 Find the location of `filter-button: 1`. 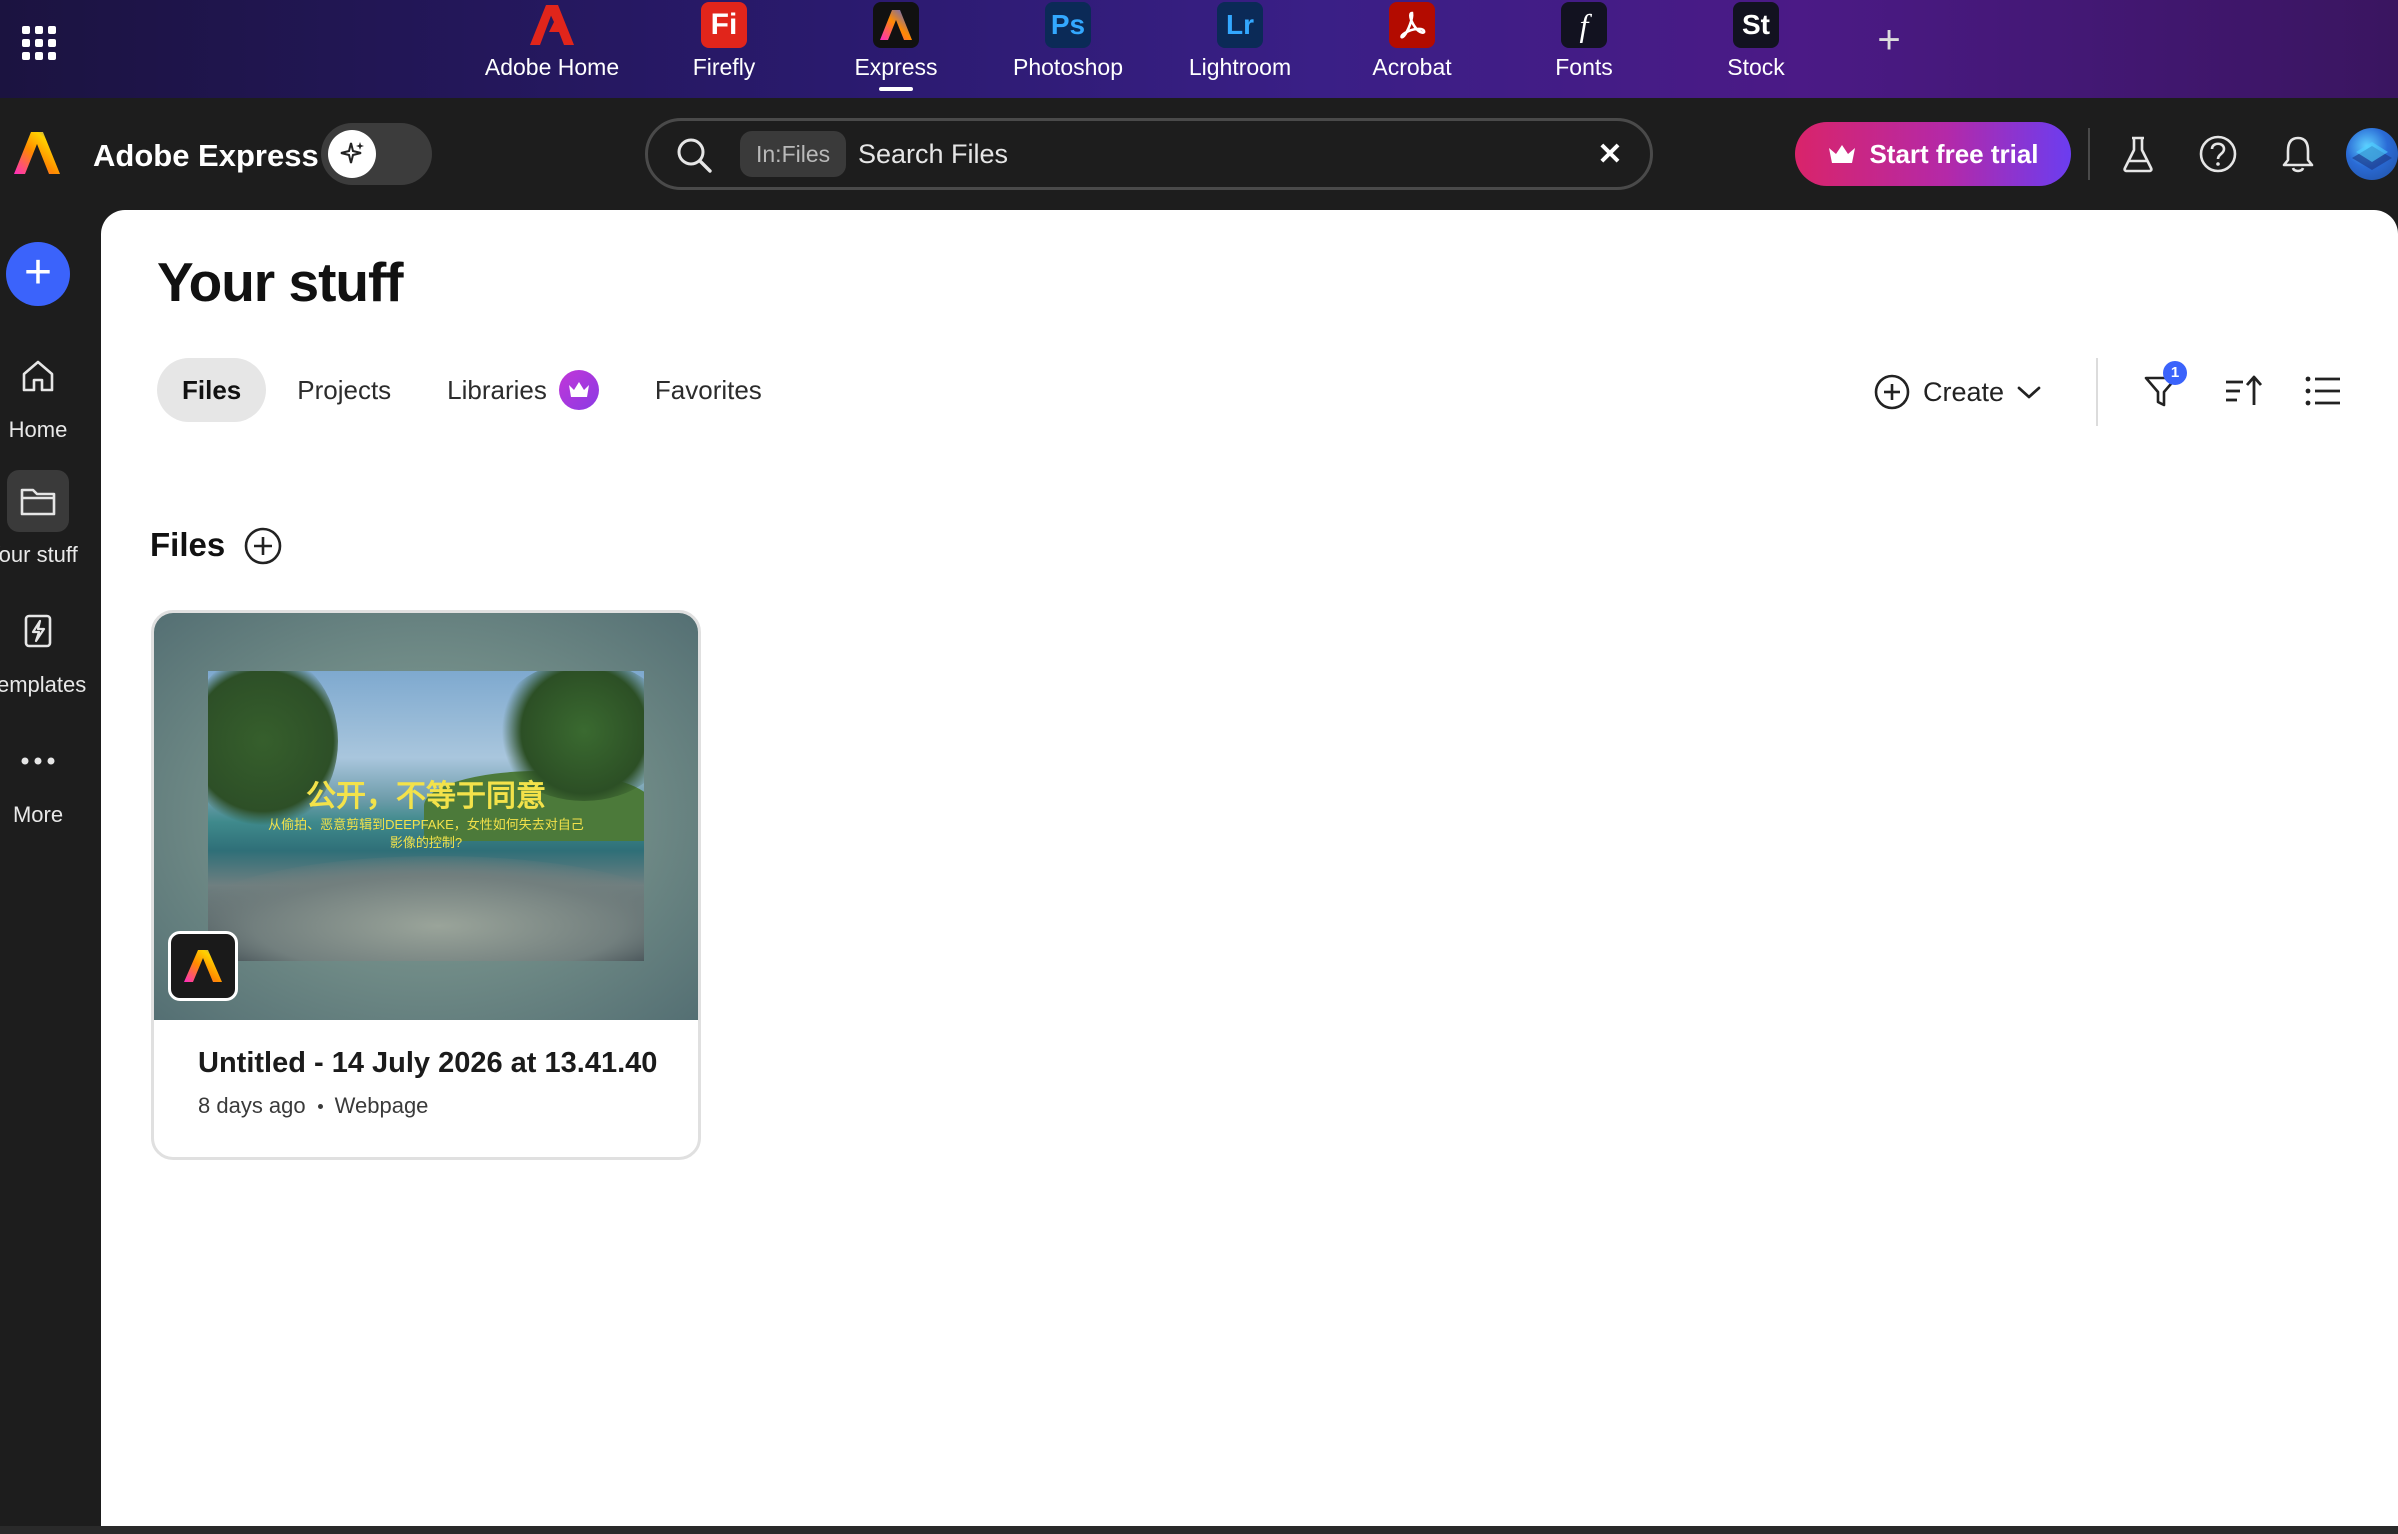

filter-button: 1 is located at coordinates (2162, 388).